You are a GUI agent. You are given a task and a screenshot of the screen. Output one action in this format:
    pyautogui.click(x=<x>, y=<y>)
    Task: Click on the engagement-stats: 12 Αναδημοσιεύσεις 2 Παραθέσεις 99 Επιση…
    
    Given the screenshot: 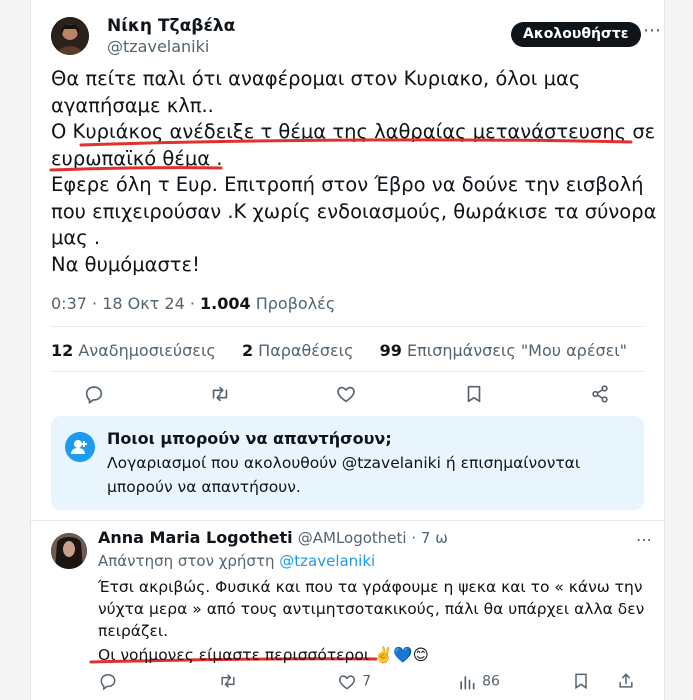 What is the action you would take?
    pyautogui.click(x=339, y=350)
    